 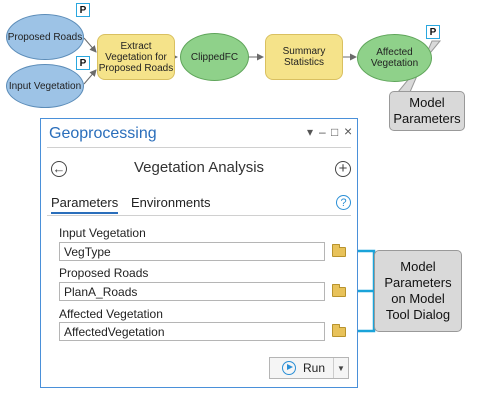 What do you see at coordinates (83, 63) in the screenshot?
I see `parameter-badge-vegetation: P` at bounding box center [83, 63].